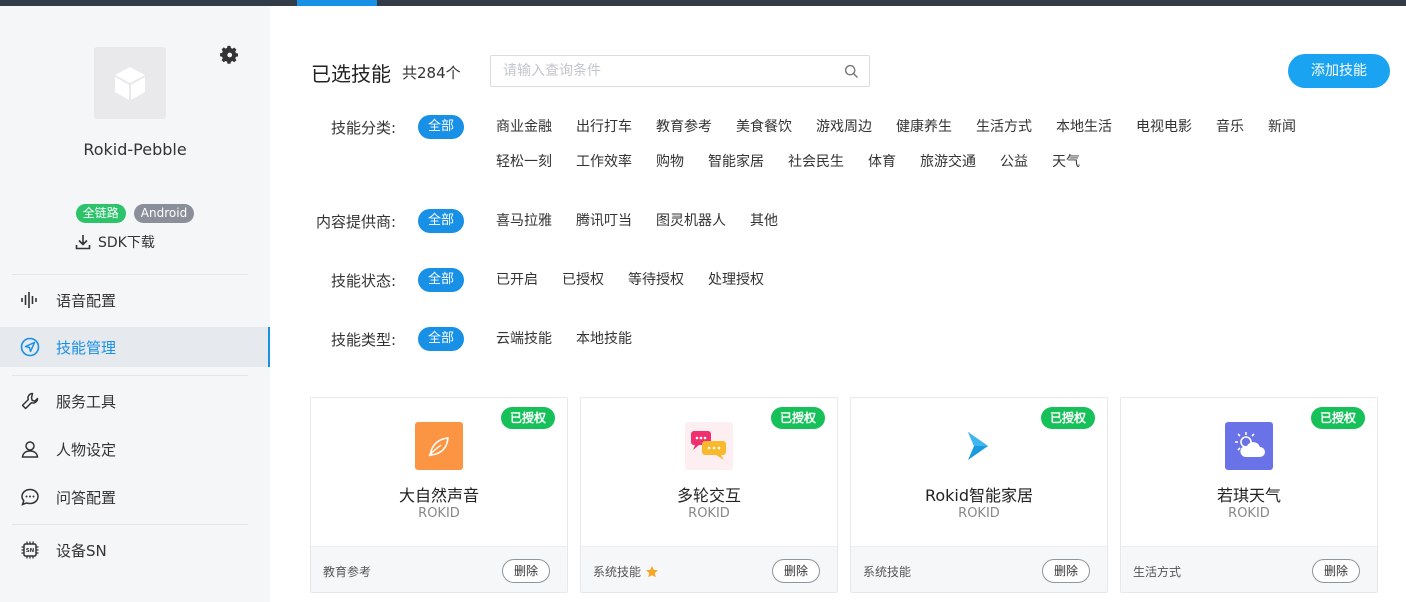  Describe the element at coordinates (604, 338) in the screenshot. I see `filter-type-option: 本地技能` at that location.